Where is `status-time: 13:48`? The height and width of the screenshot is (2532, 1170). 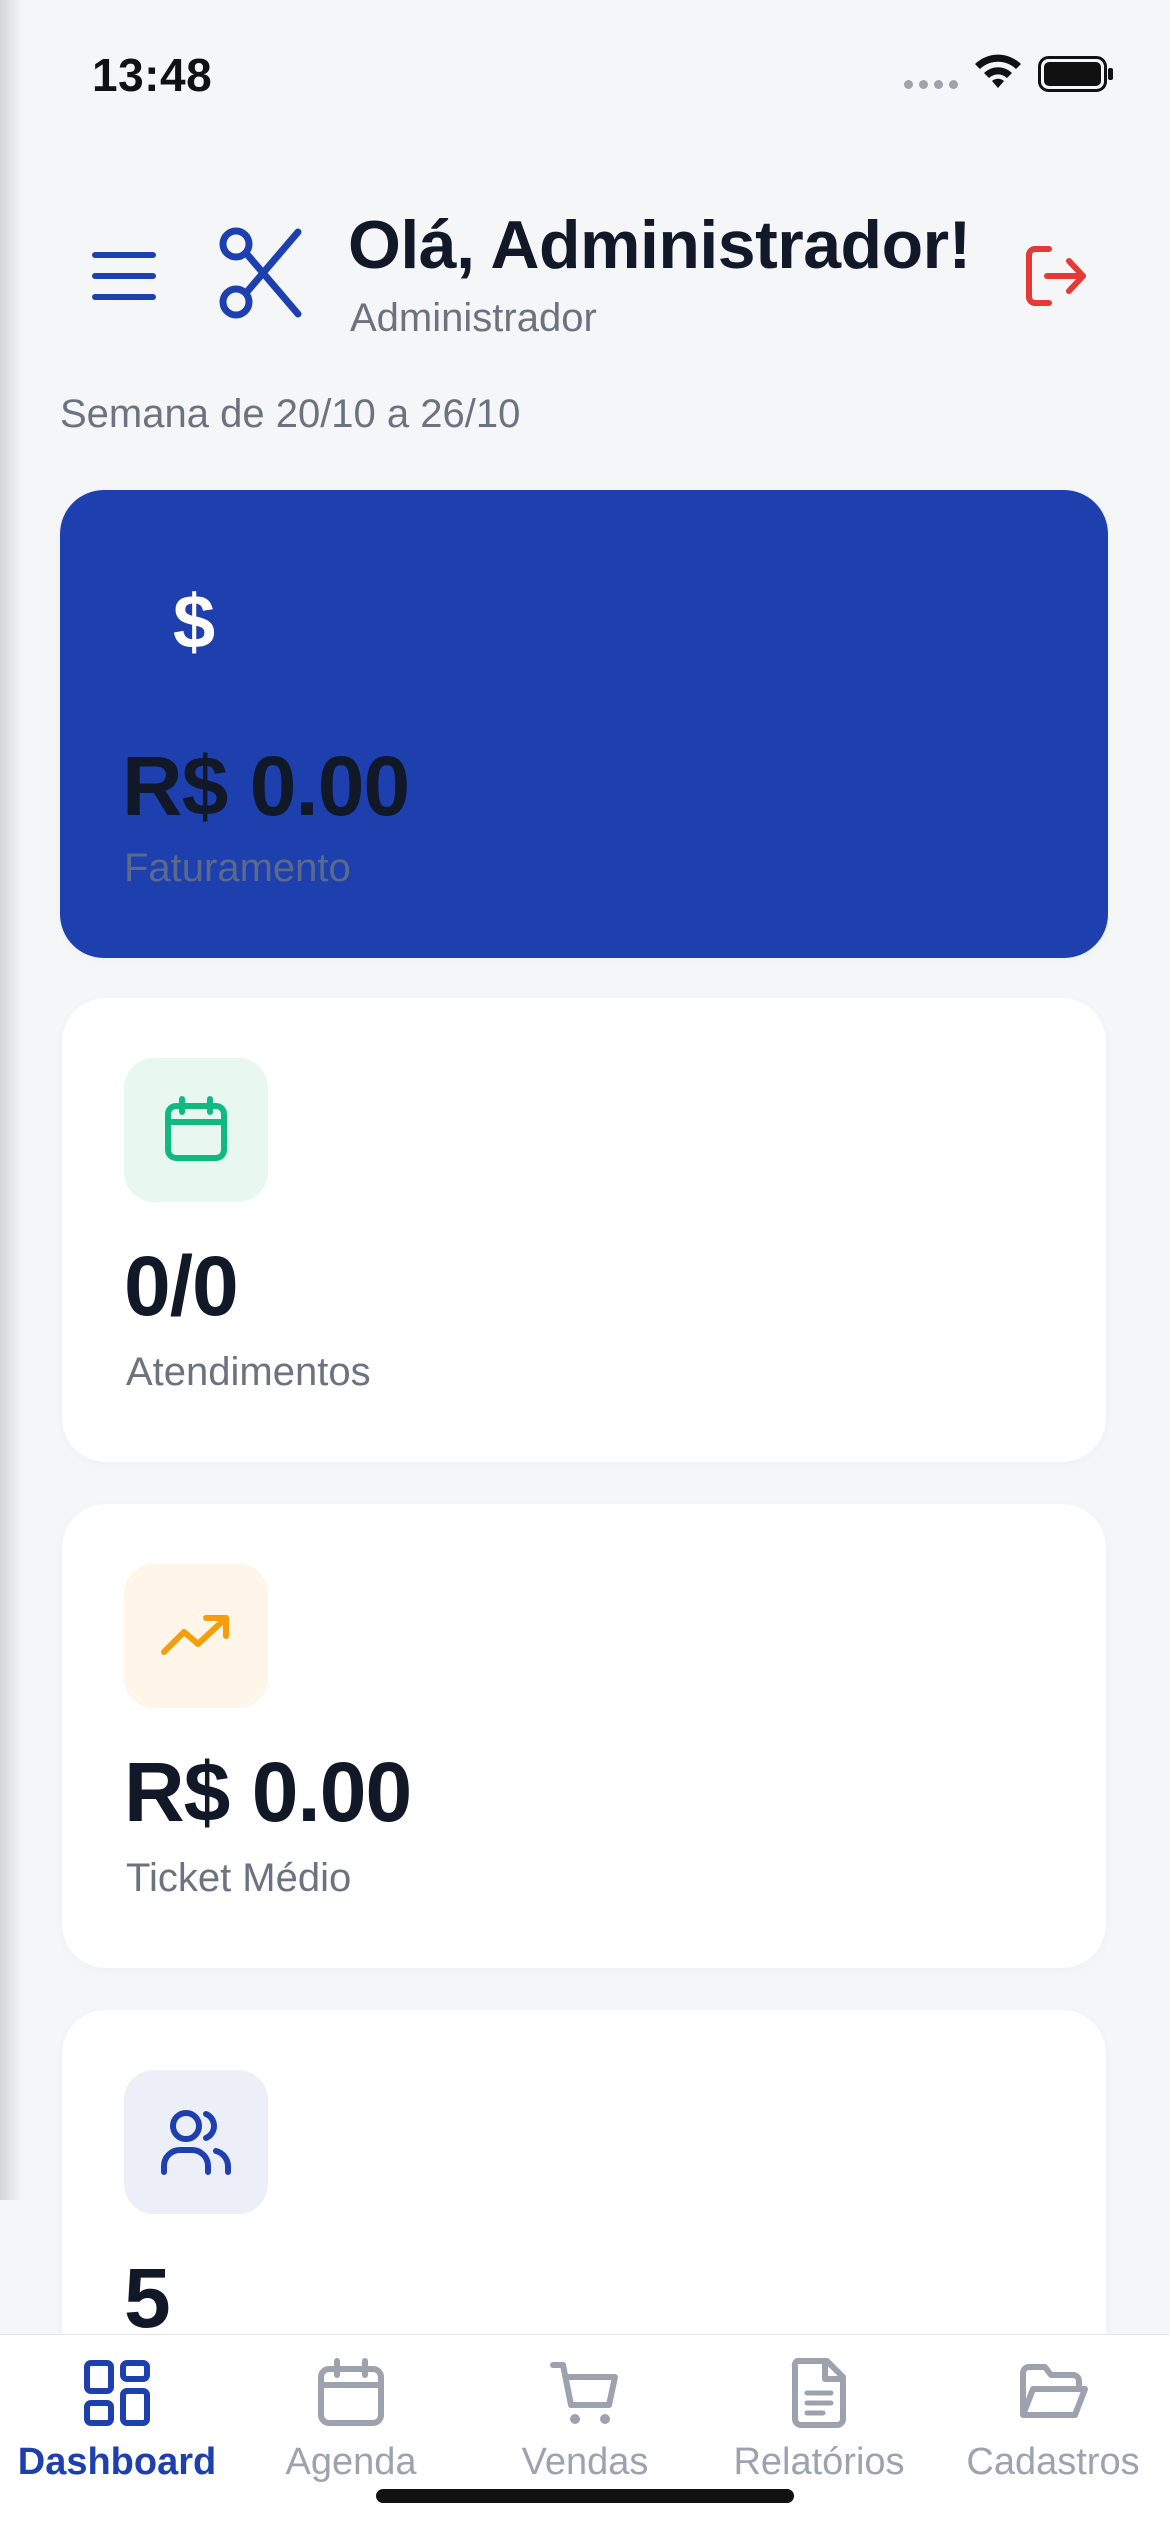 status-time: 13:48 is located at coordinates (152, 75).